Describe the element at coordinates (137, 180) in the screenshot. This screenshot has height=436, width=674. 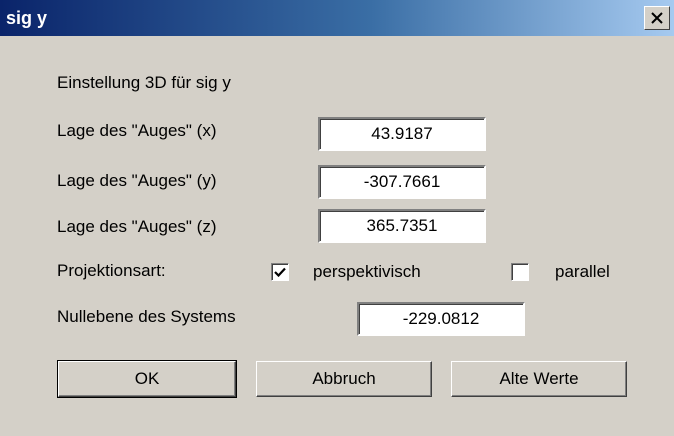
I see `eye-y-label: Lage des "Auges" (y)` at that location.